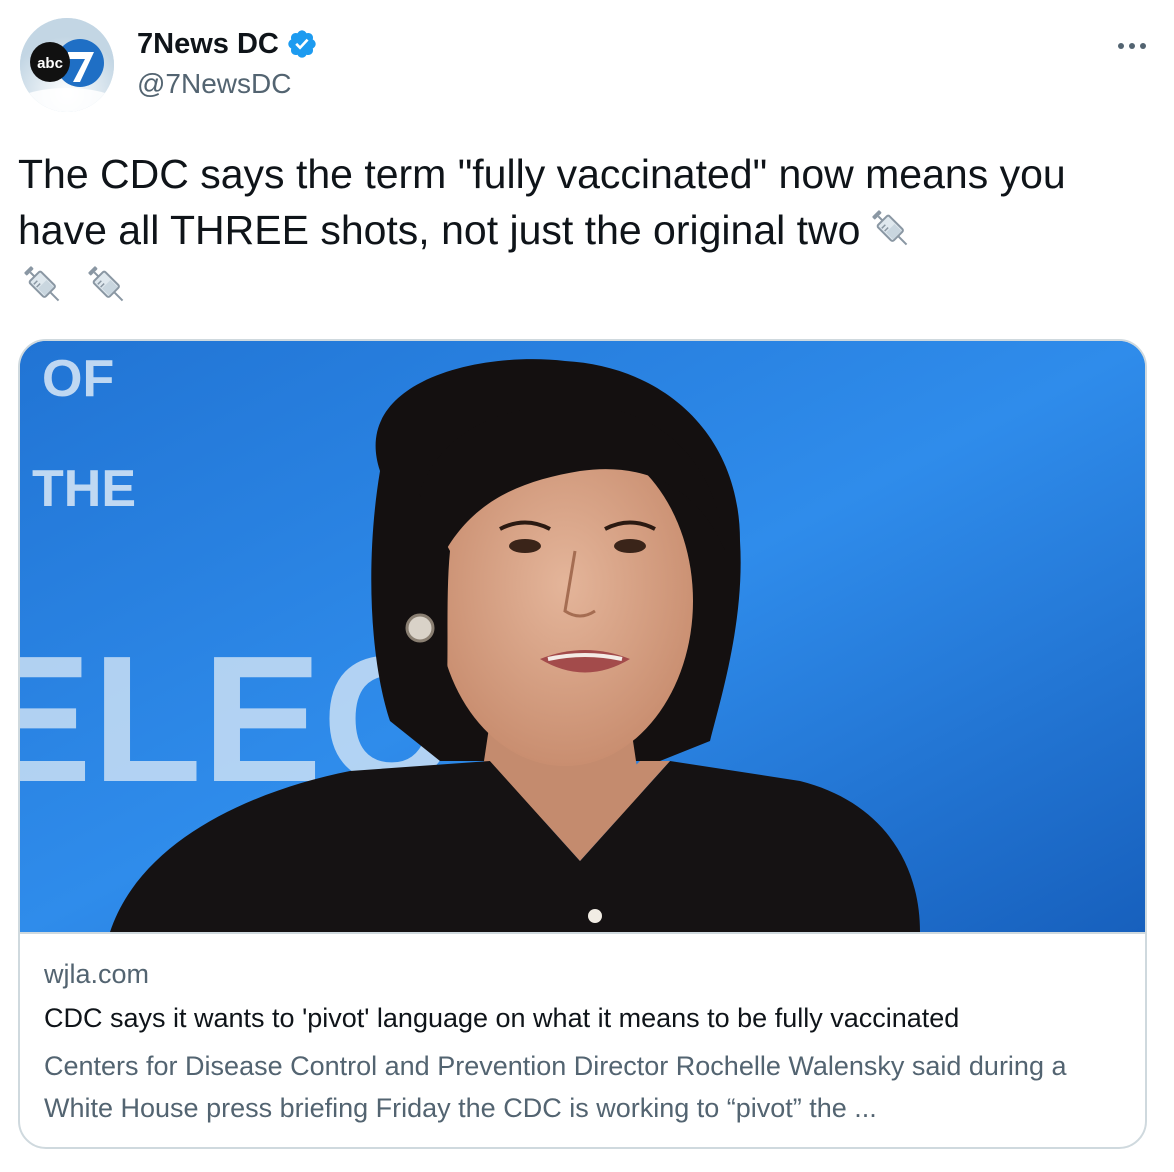  What do you see at coordinates (97, 974) in the screenshot?
I see `card-domain: wjla.com` at bounding box center [97, 974].